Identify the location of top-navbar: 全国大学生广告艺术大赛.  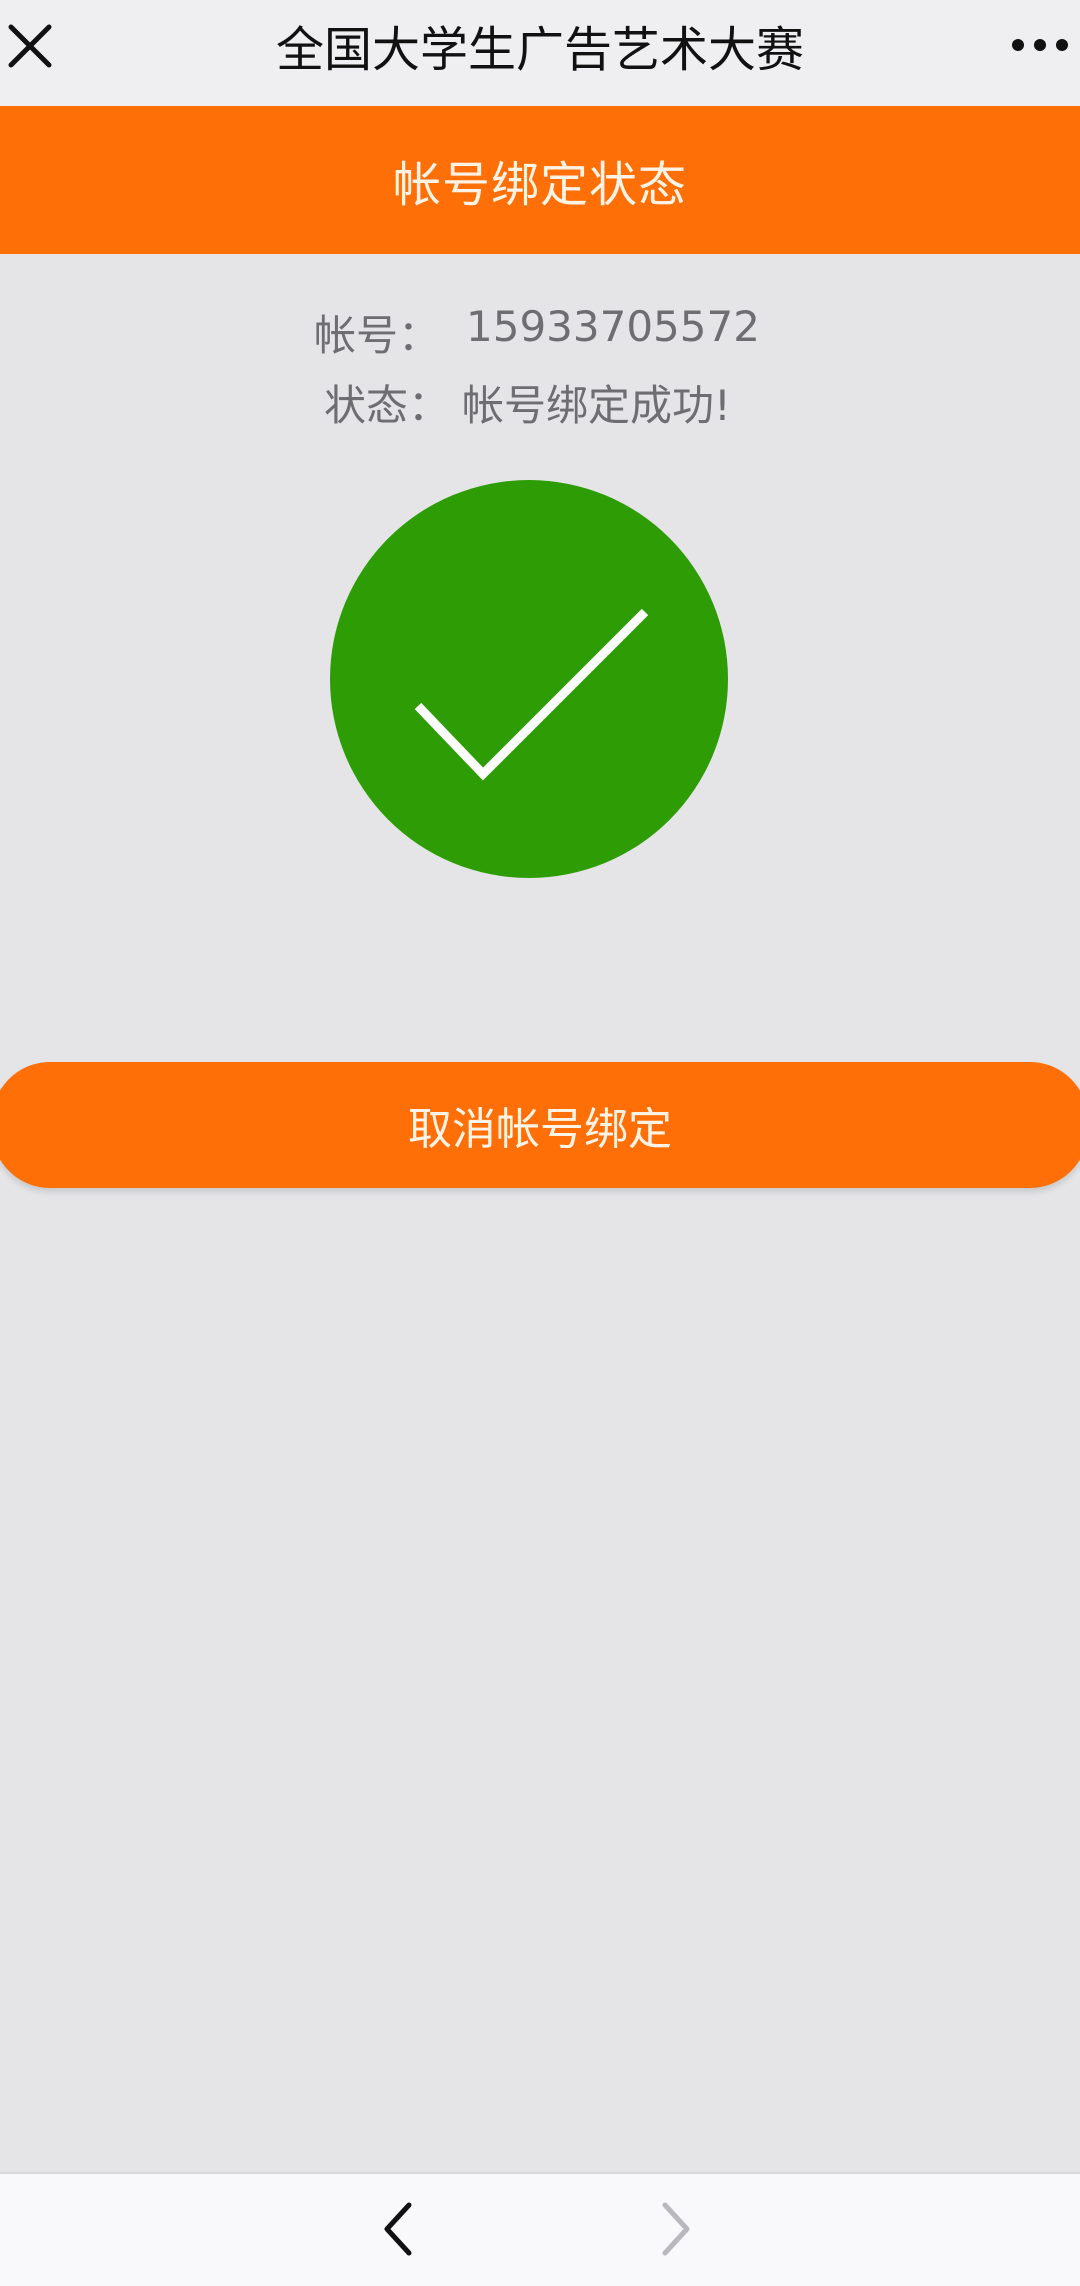
(540, 53).